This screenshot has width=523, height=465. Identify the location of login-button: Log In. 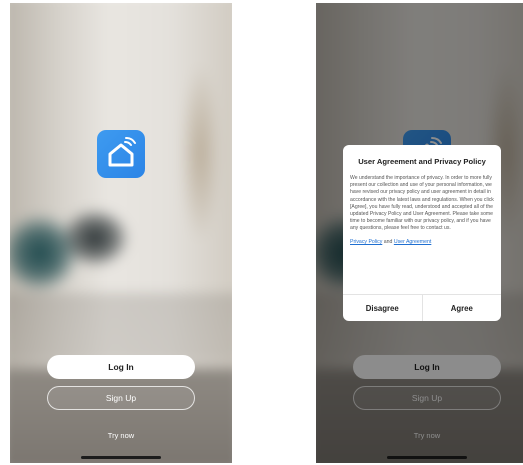
(121, 367).